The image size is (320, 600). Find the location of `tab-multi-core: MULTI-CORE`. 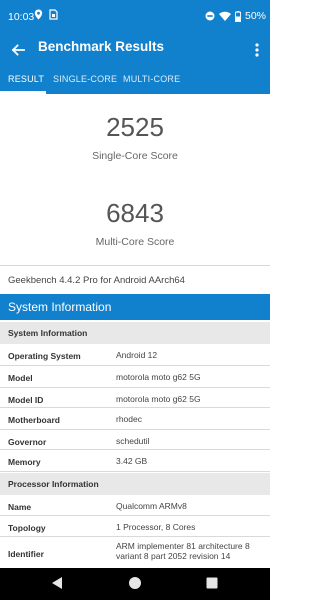

tab-multi-core: MULTI-CORE is located at coordinates (151, 79).